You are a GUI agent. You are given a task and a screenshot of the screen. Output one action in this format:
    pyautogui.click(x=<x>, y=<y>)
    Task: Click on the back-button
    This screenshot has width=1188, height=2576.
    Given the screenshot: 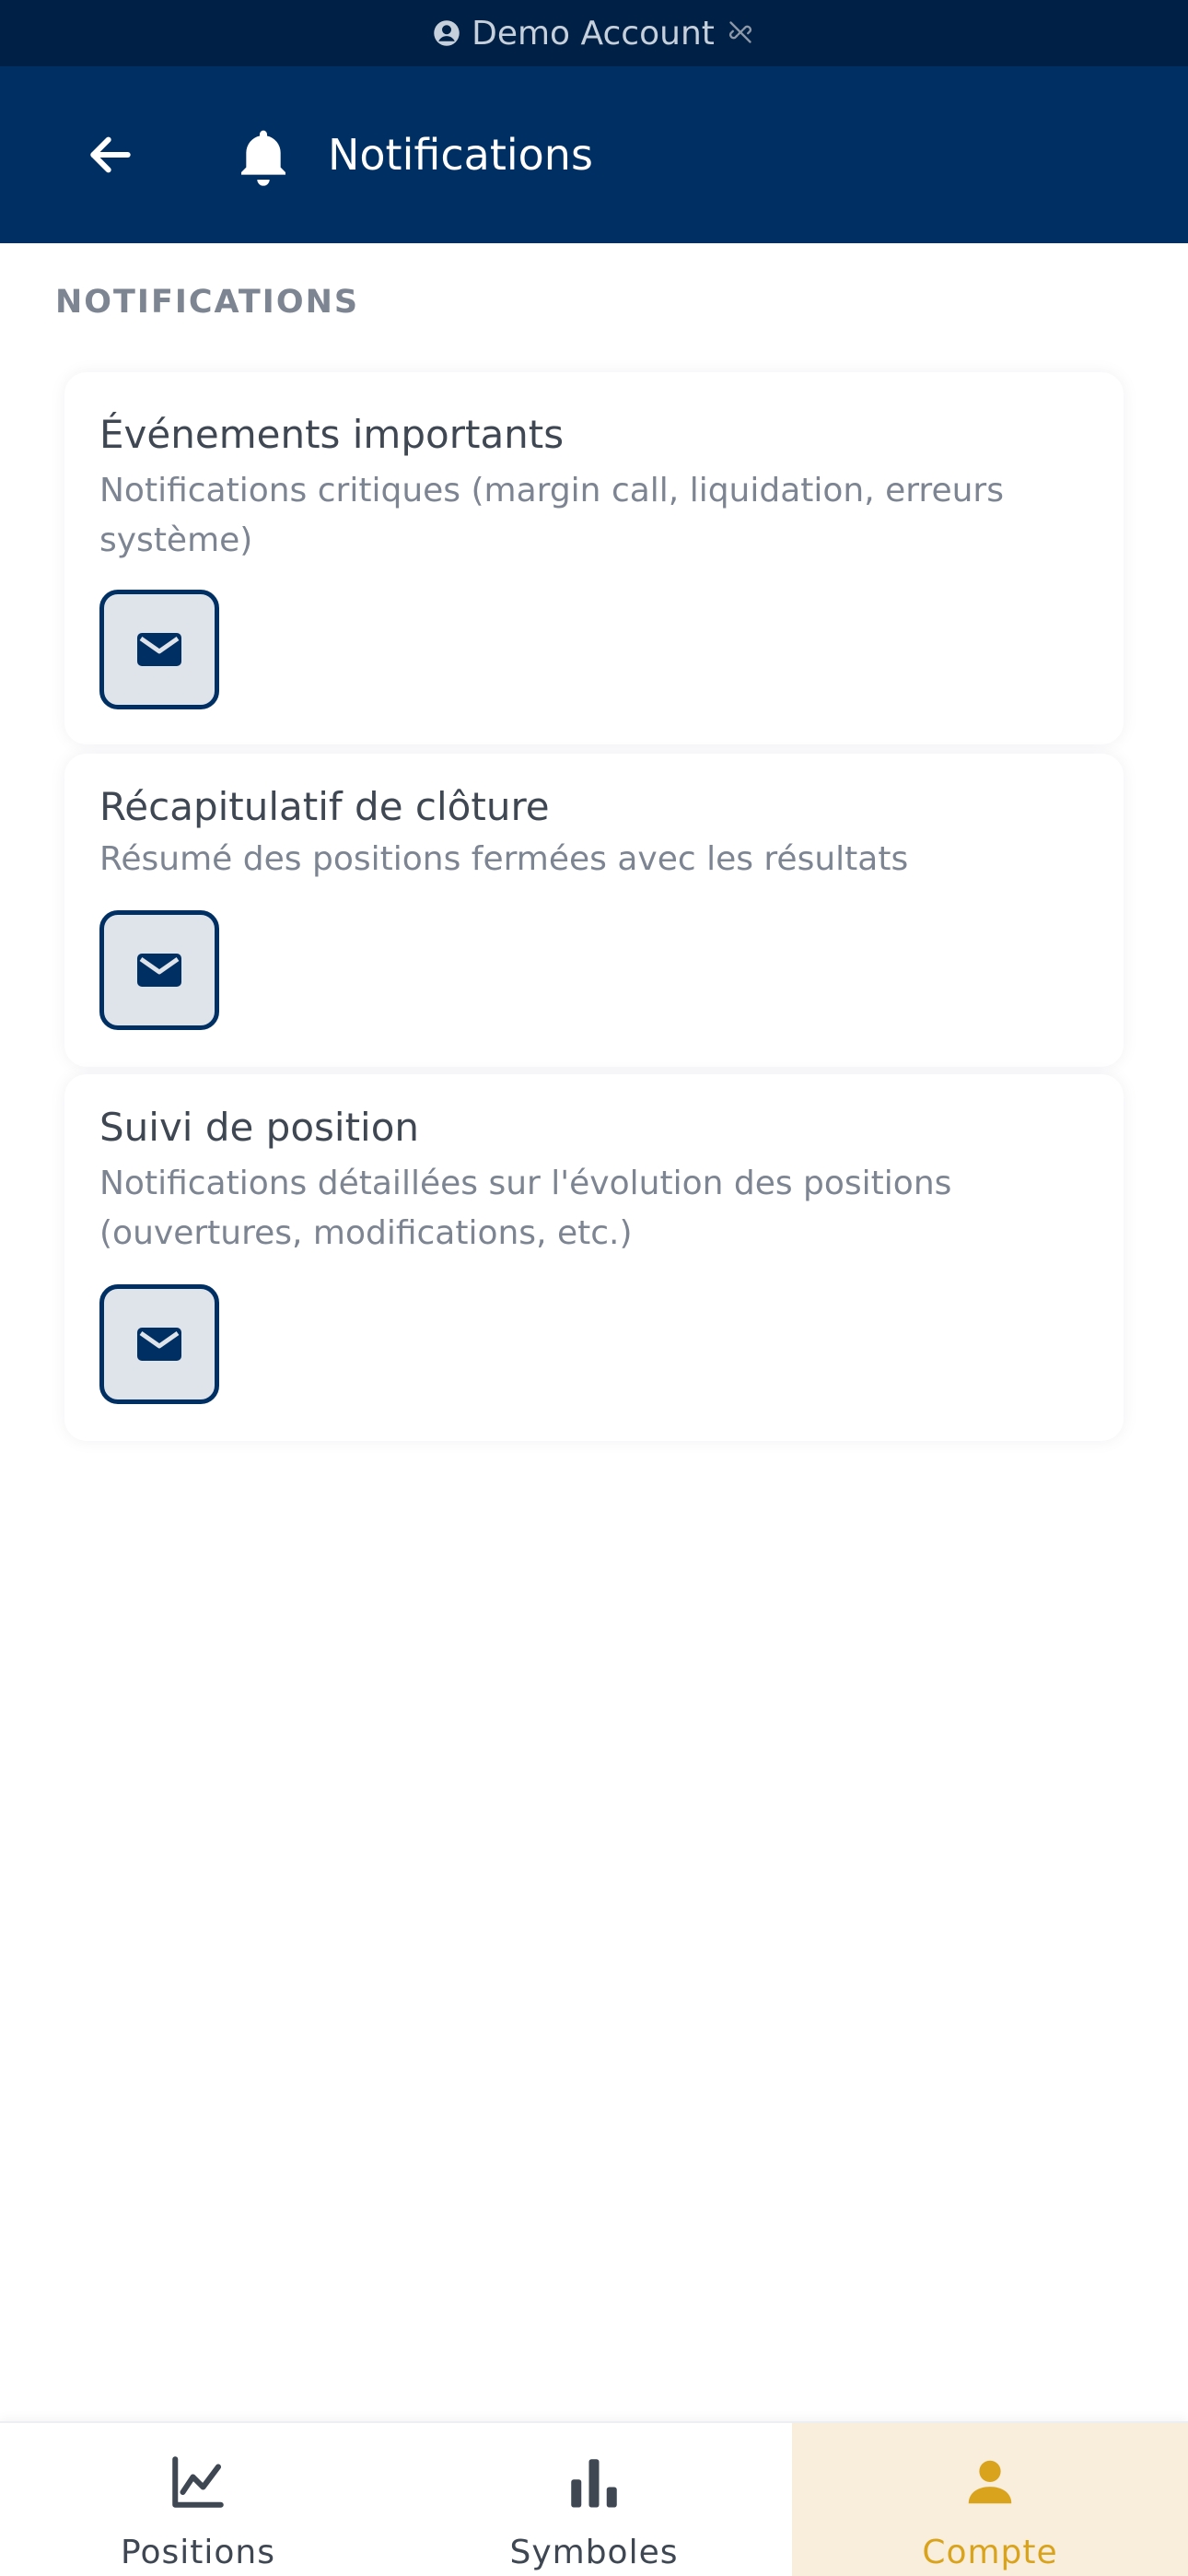 What is the action you would take?
    pyautogui.click(x=111, y=155)
    